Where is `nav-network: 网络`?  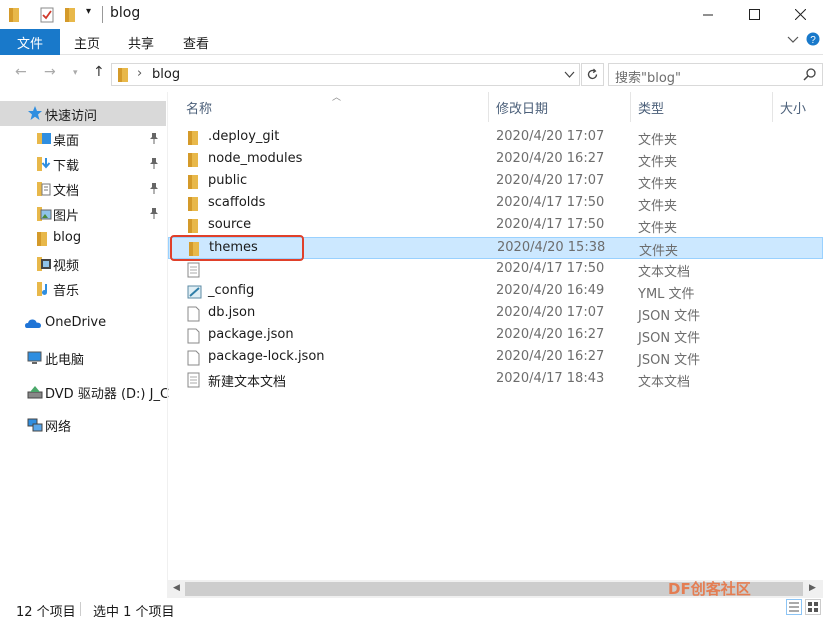 nav-network: 网络 is located at coordinates (83, 424).